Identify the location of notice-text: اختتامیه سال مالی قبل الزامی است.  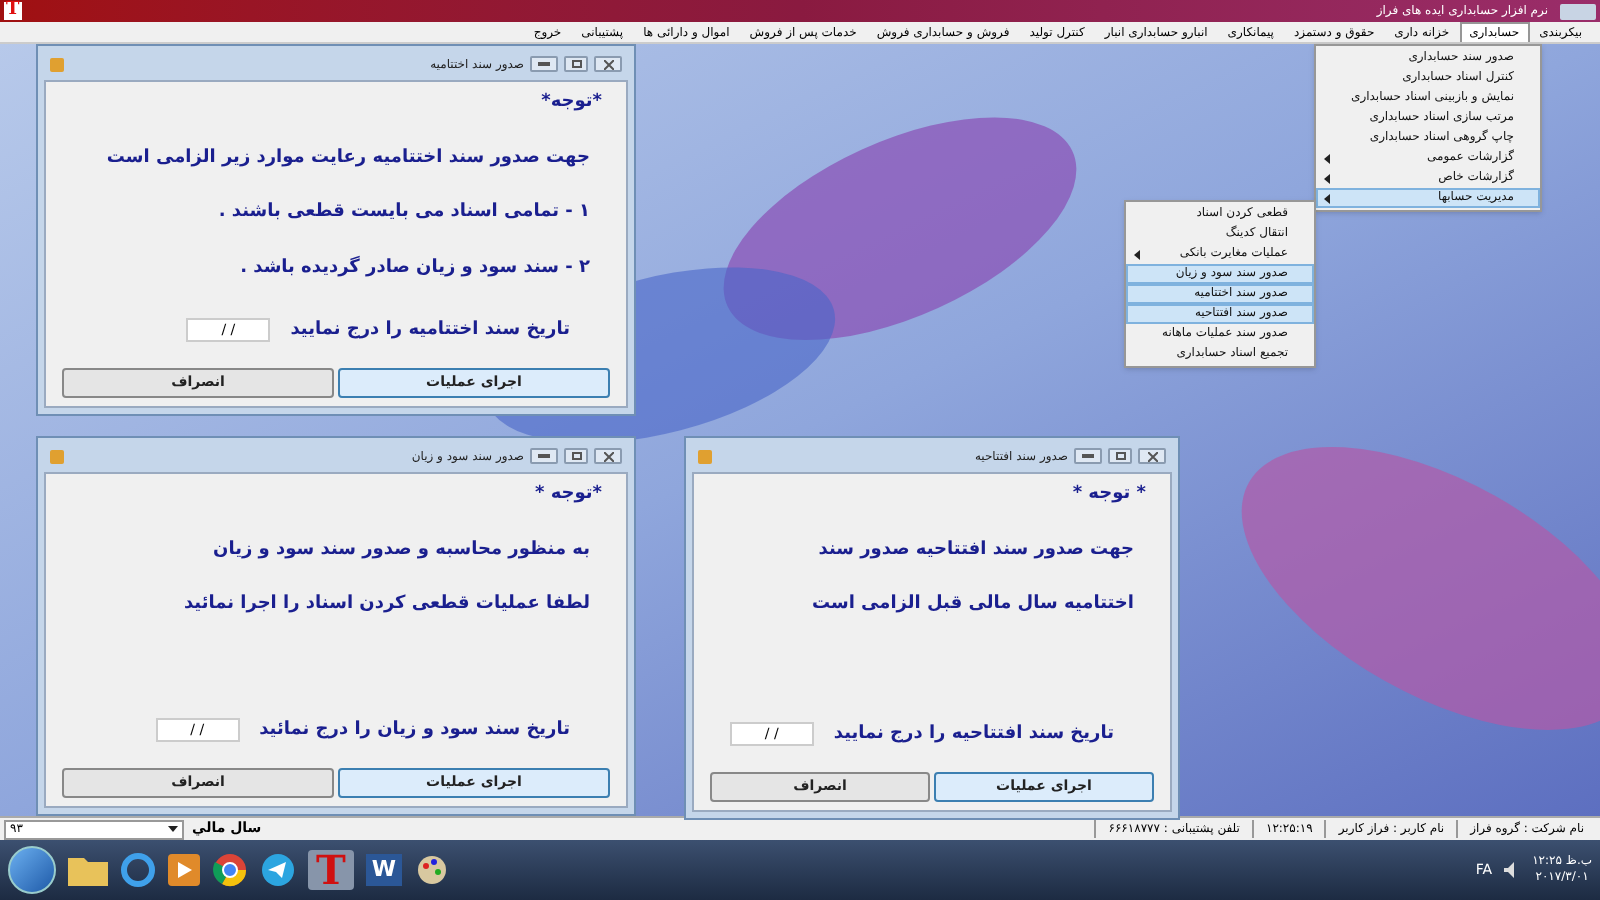
(973, 605).